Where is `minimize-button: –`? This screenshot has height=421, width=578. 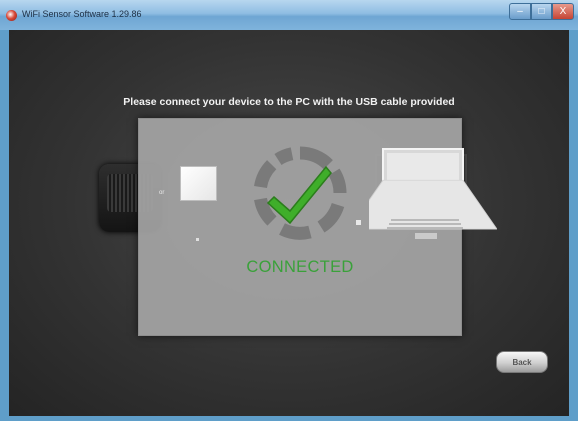 minimize-button: – is located at coordinates (520, 11).